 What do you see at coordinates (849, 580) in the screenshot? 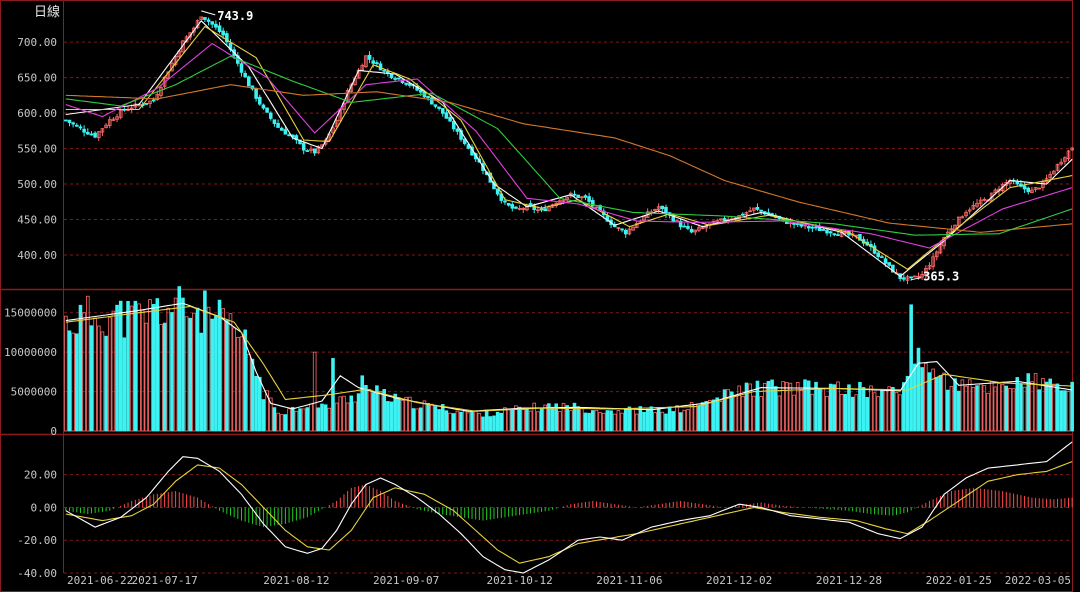
I see `x-tick-label: 2021-12-28` at bounding box center [849, 580].